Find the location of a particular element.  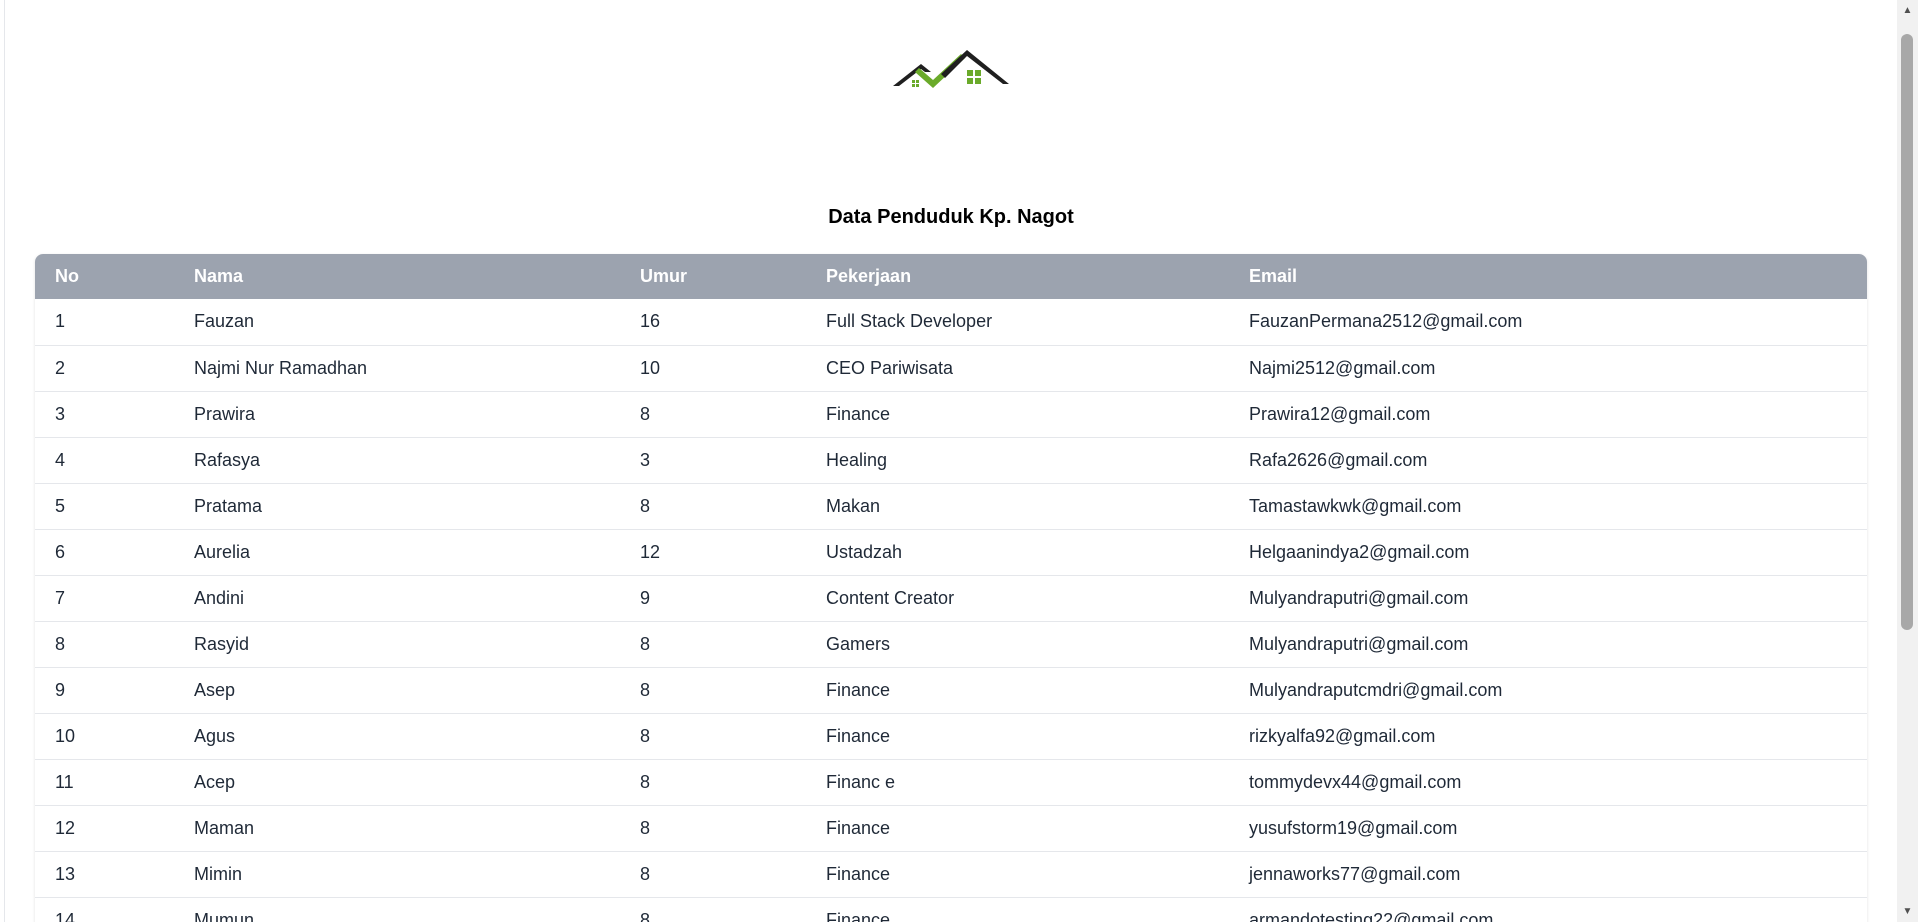

cell-umur: 16 is located at coordinates (650, 321).